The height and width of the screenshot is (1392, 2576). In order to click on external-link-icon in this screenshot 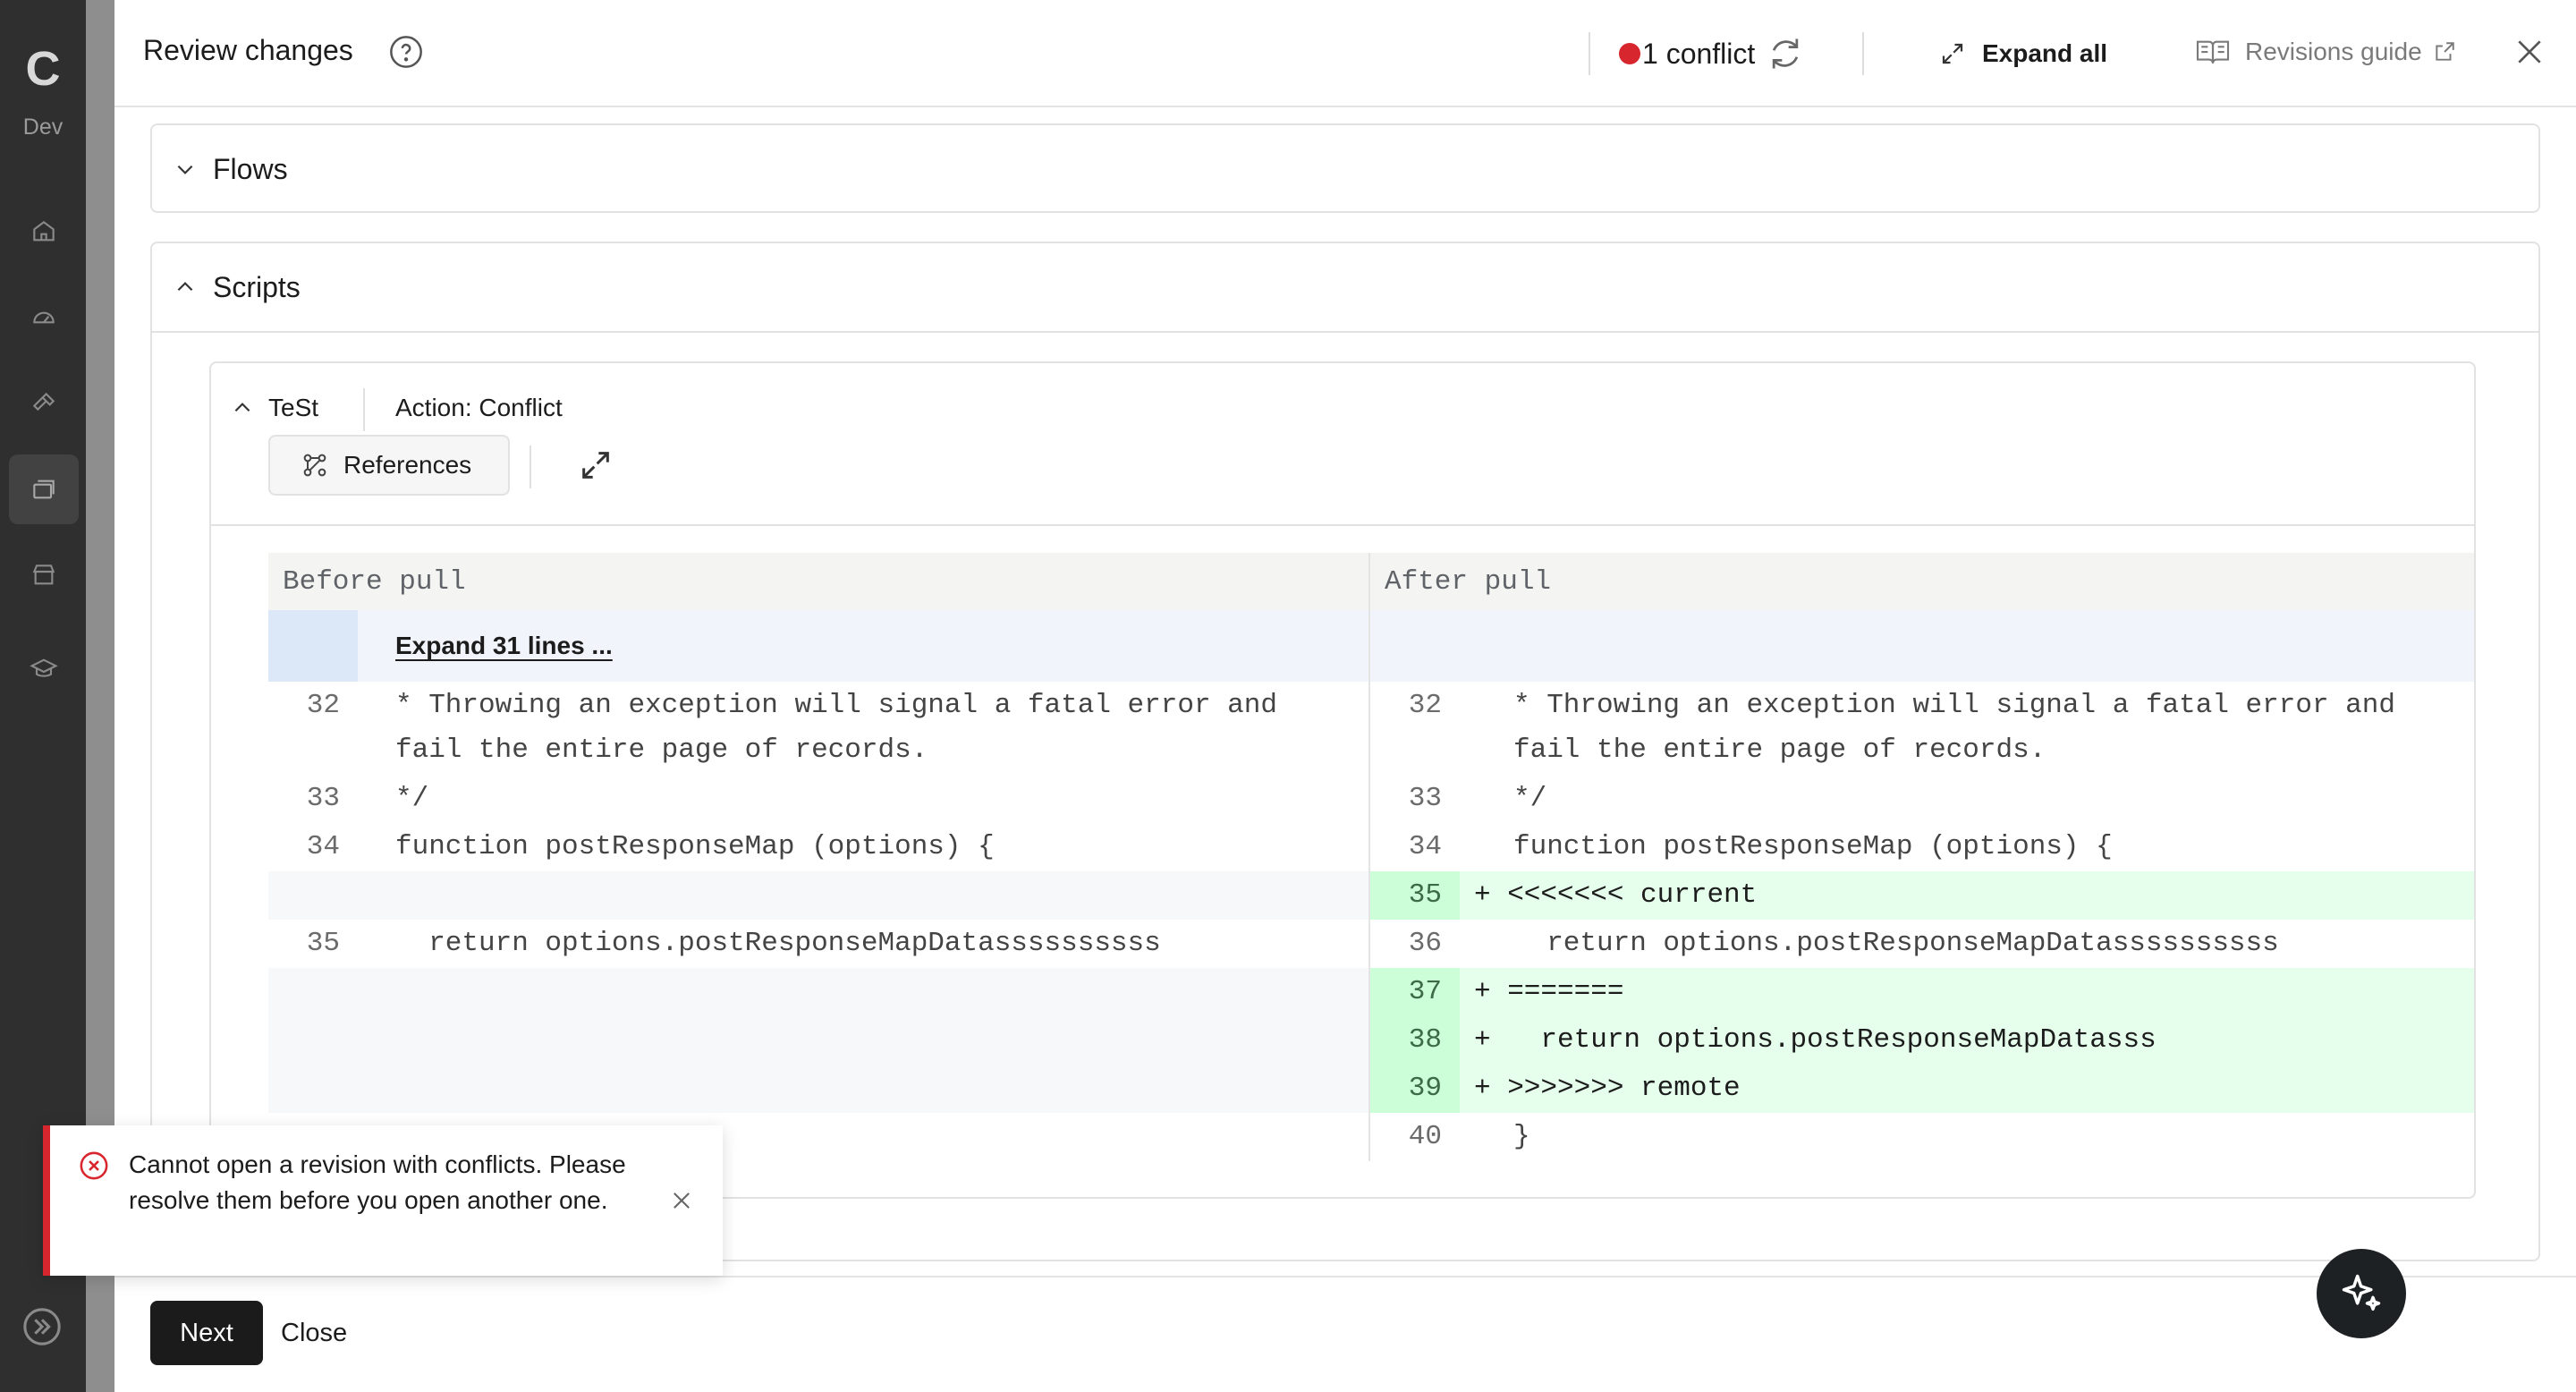, I will do `click(2445, 51)`.